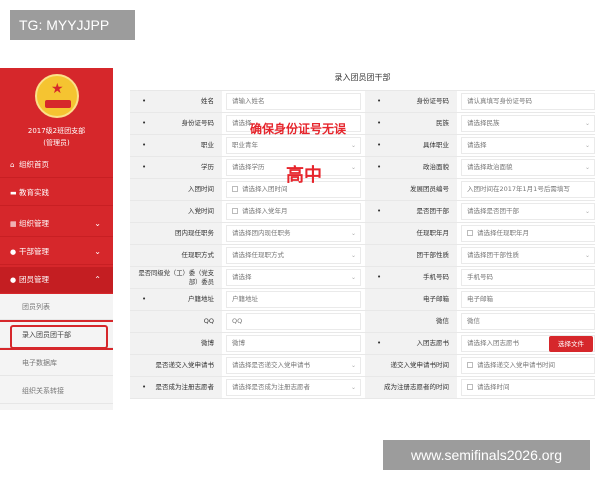 This screenshot has width=600, height=480. What do you see at coordinates (411, 277) in the screenshot?
I see `field-label: • 手机号码` at bounding box center [411, 277].